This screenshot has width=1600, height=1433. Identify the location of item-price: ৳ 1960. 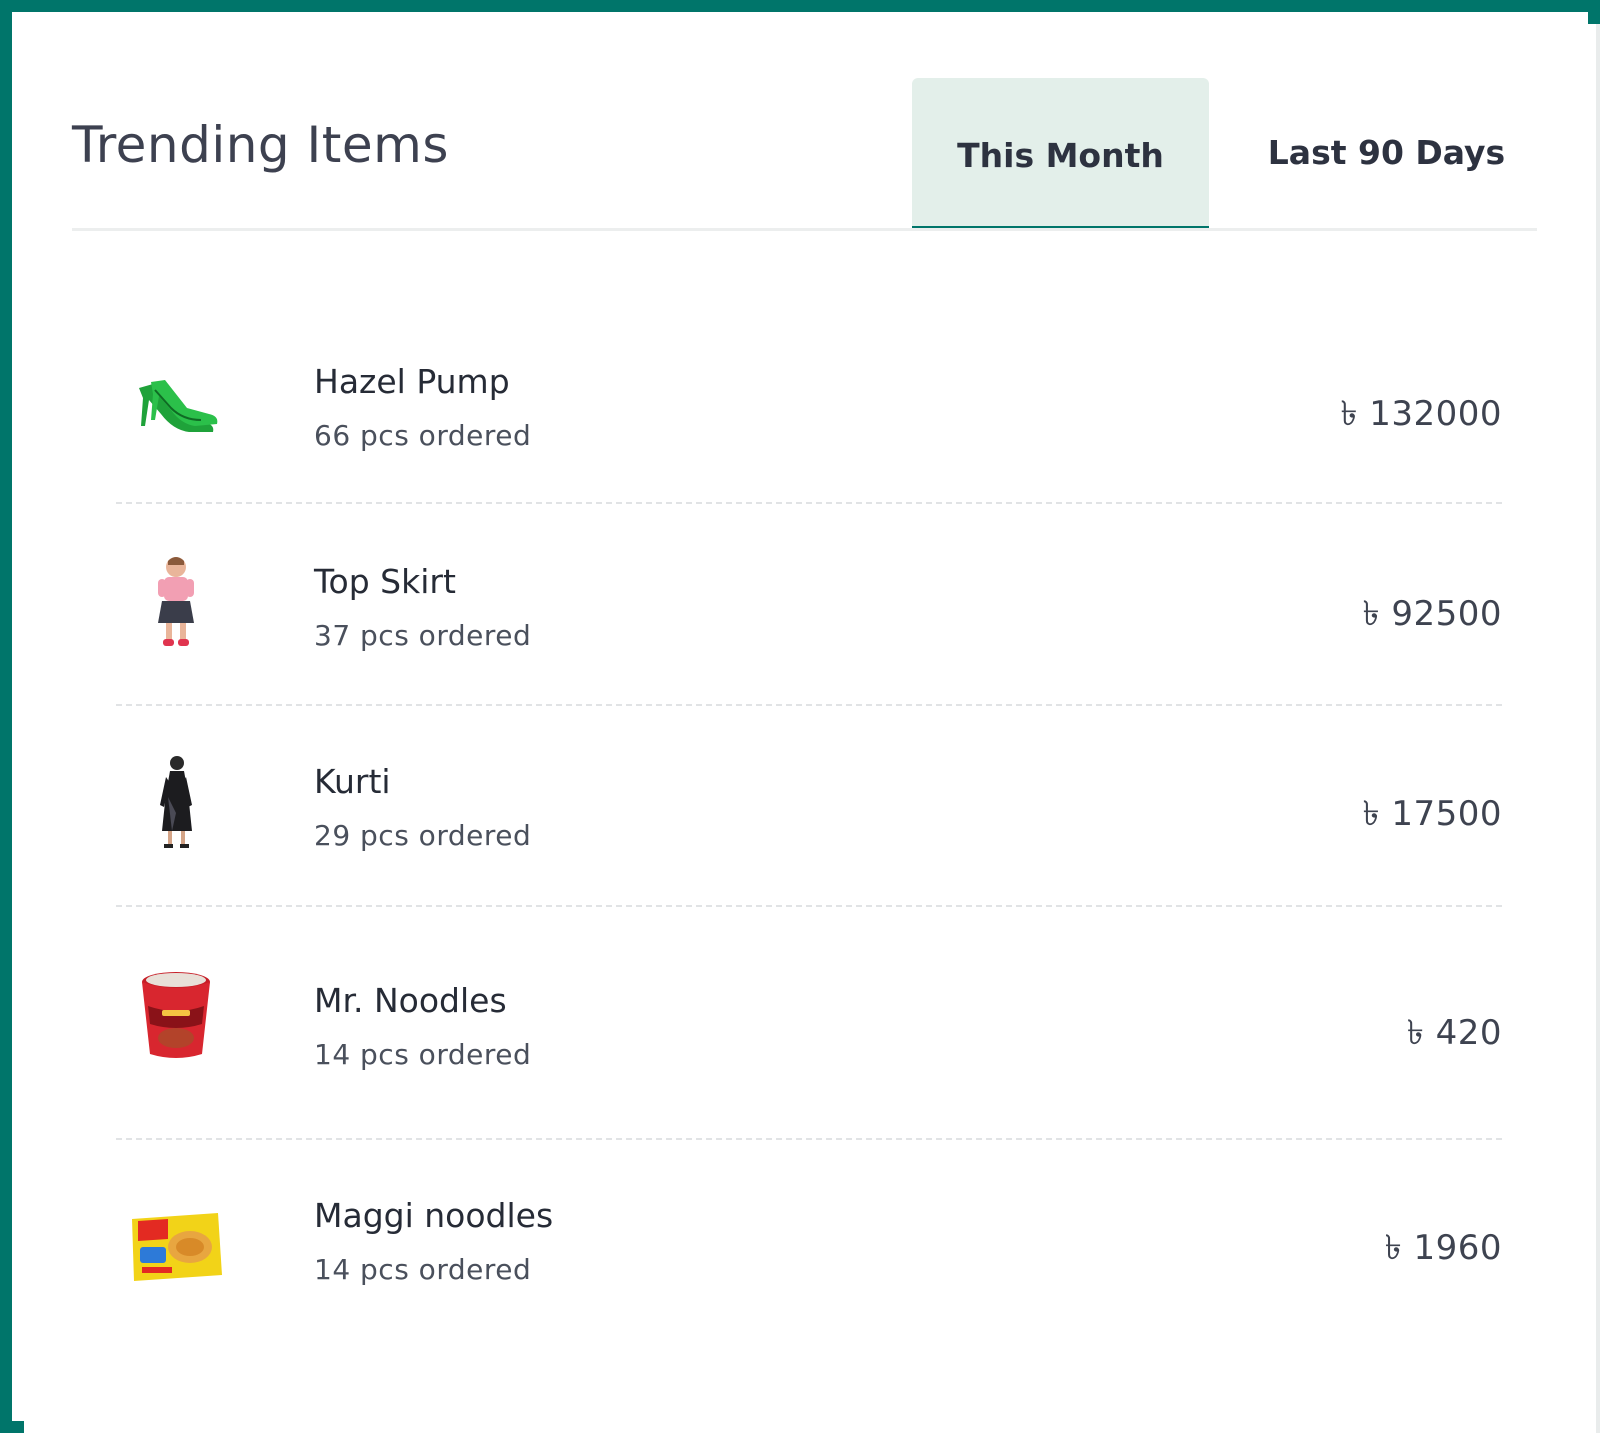
(1443, 1248).